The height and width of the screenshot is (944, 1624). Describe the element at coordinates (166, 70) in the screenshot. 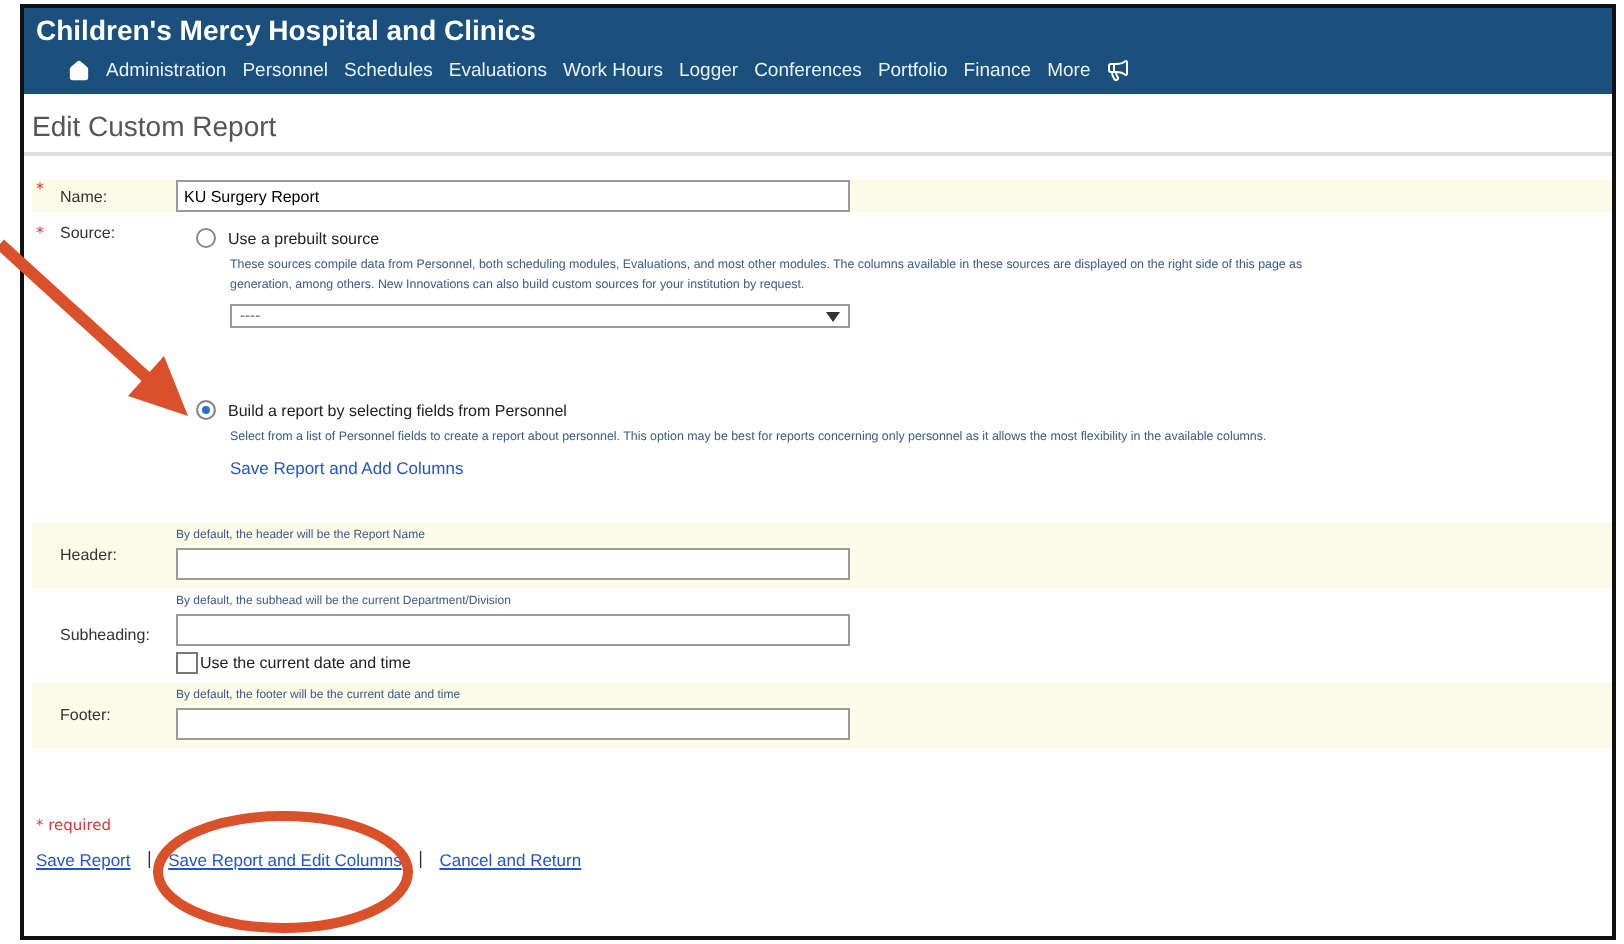

I see `nav-link: Administration` at that location.